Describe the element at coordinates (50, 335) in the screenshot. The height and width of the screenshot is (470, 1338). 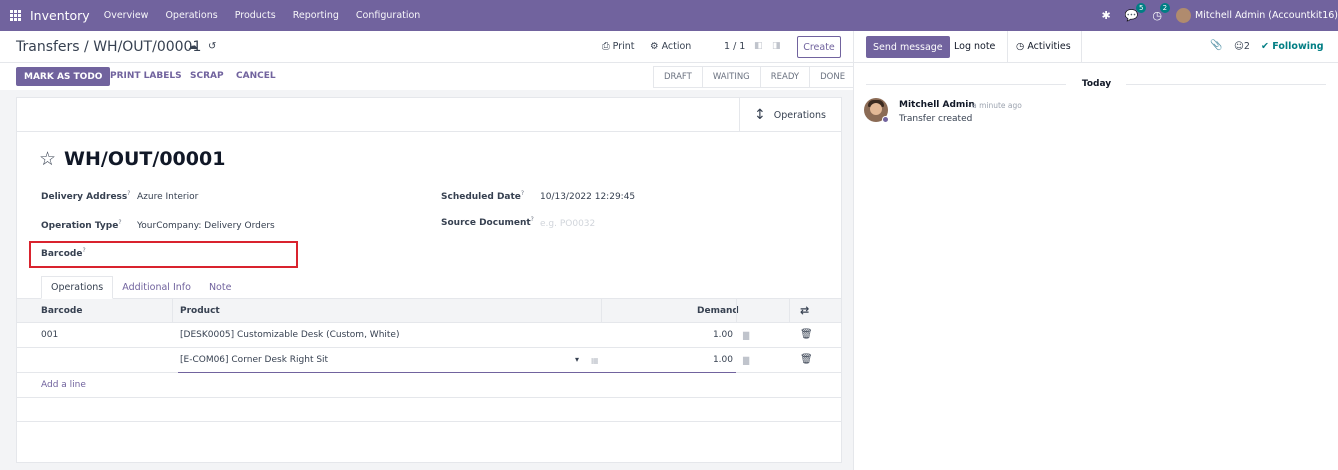
I see `row-barcode: 001` at that location.